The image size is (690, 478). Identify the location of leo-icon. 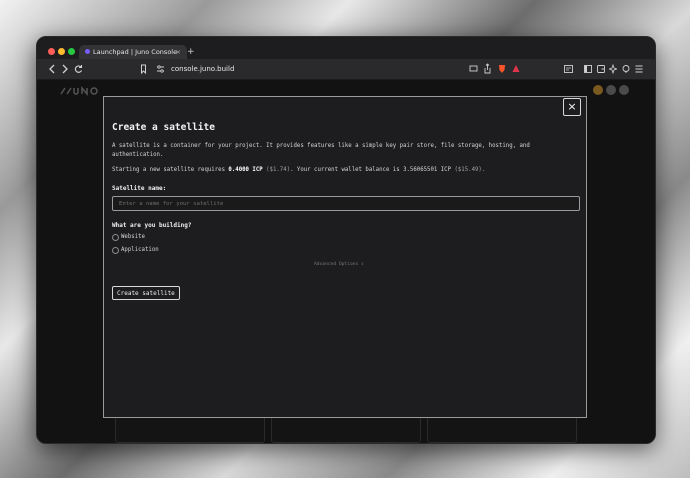
(613, 69).